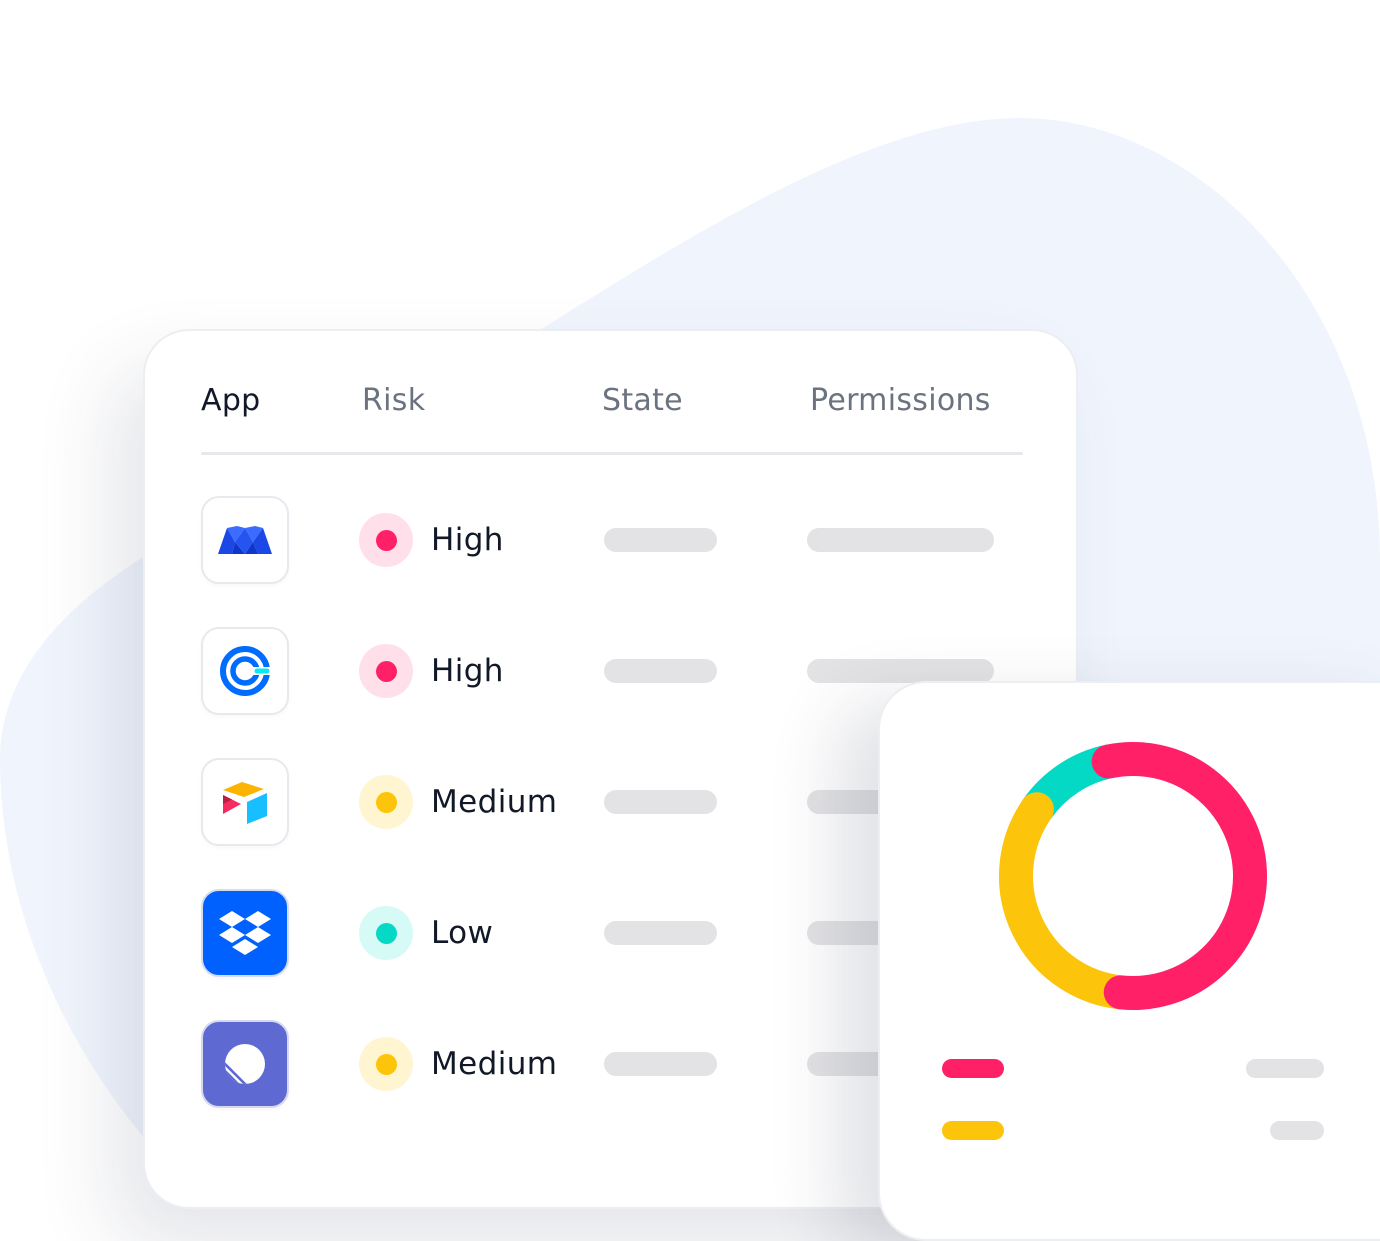 The width and height of the screenshot is (1380, 1241). What do you see at coordinates (1179, 876) in the screenshot?
I see `donut-segment-high` at bounding box center [1179, 876].